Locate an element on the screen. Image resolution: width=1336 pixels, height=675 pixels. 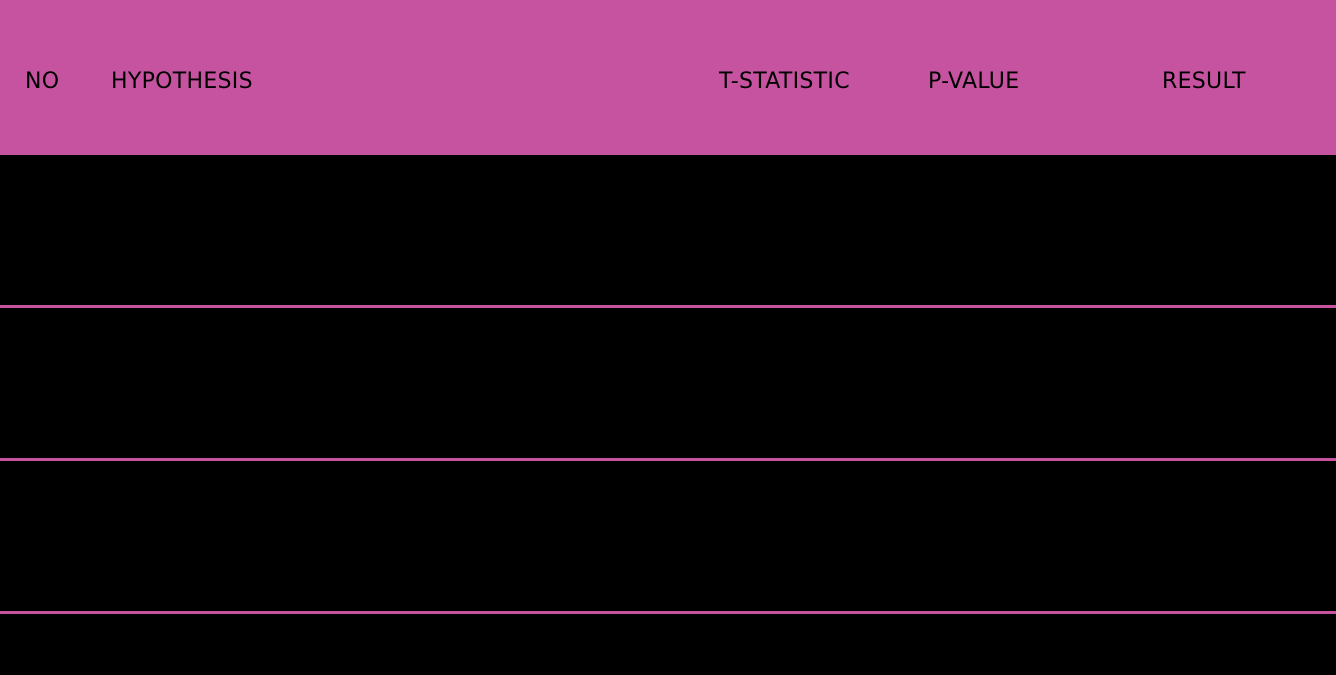
column-header-no: NO is located at coordinates (42, 81).